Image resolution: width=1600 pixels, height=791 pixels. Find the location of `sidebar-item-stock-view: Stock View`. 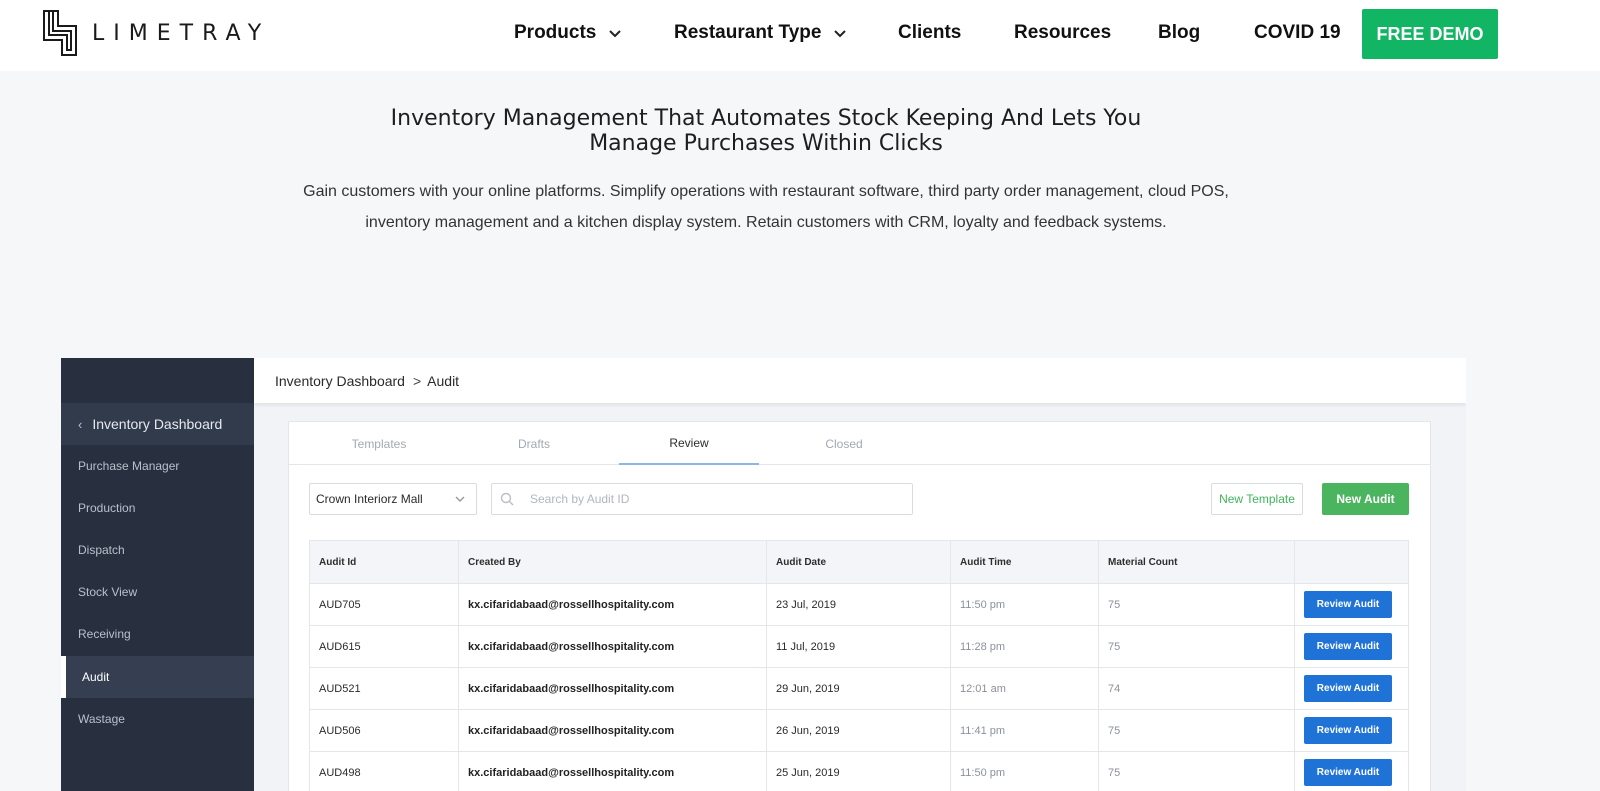

sidebar-item-stock-view: Stock View is located at coordinates (157, 592).